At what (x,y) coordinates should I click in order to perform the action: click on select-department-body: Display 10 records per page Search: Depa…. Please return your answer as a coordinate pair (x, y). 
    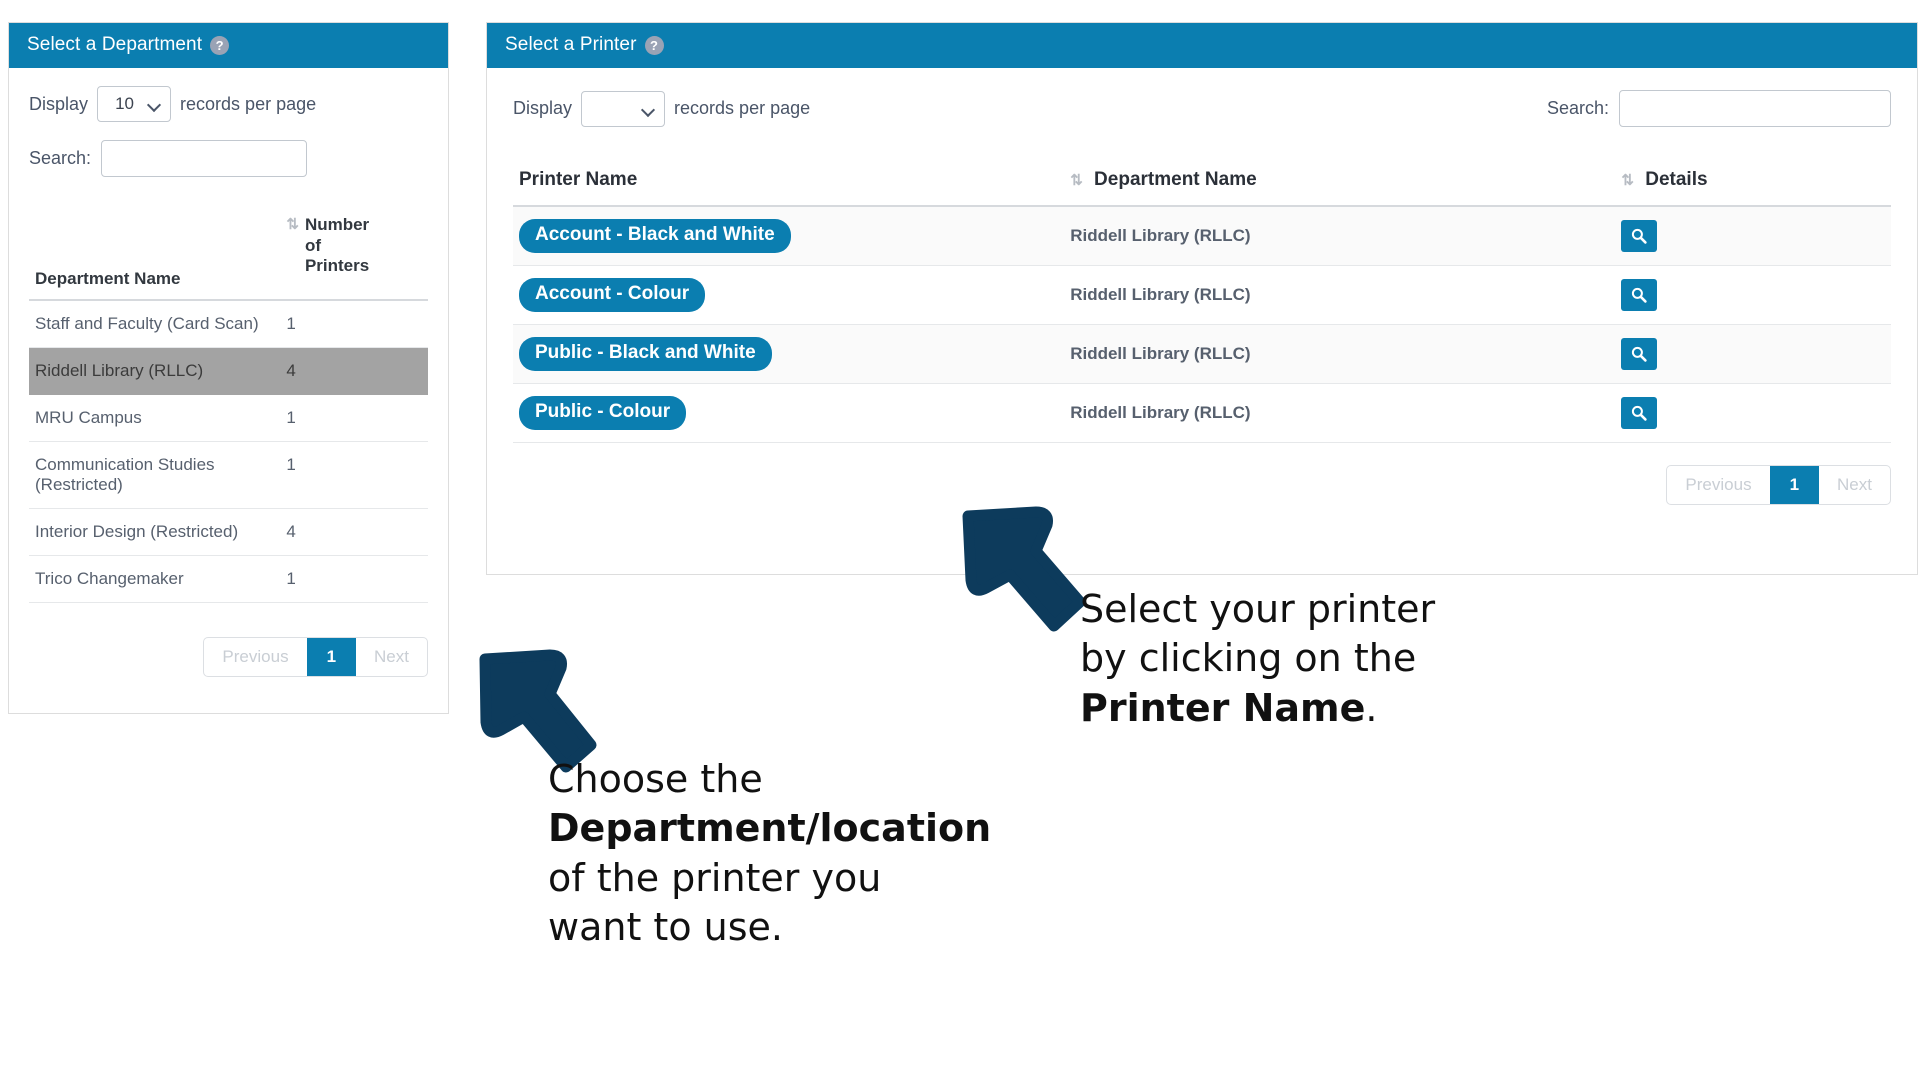
    Looking at the image, I should click on (228, 380).